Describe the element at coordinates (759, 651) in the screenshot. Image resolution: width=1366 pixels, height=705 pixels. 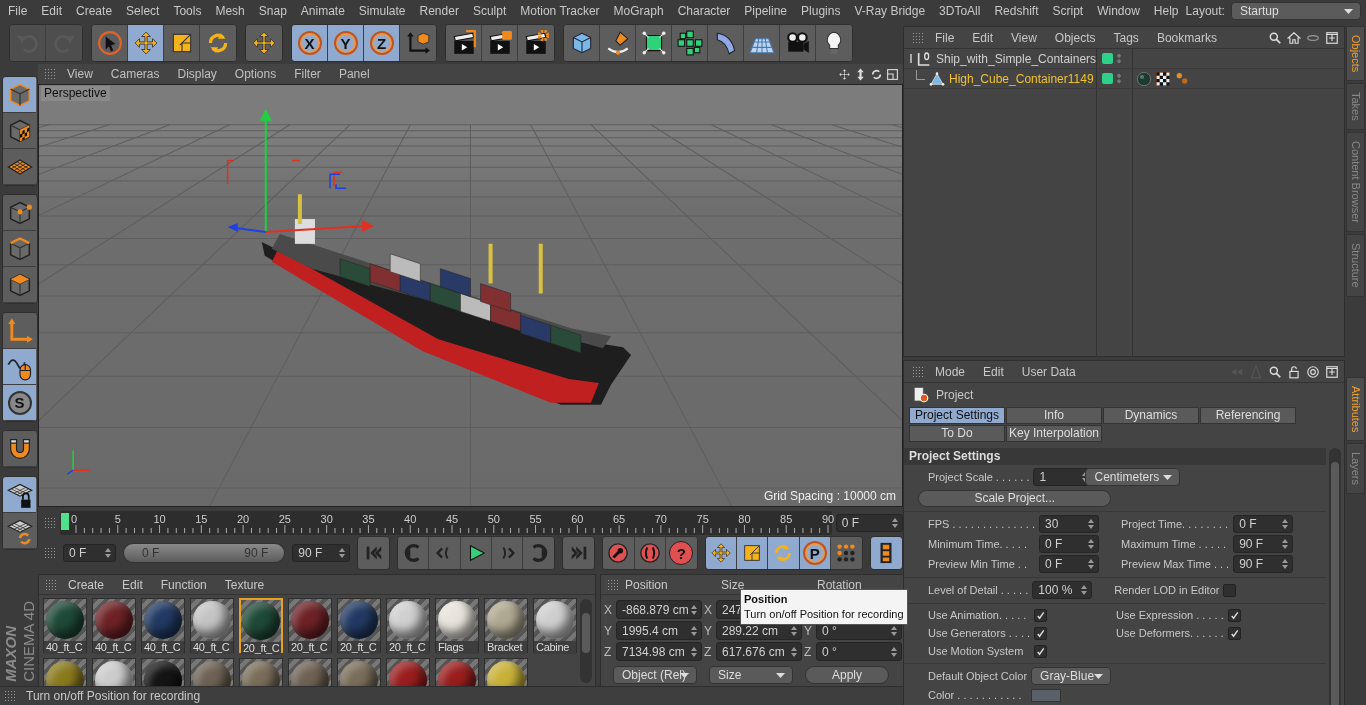
I see `size-field: 617.676 cm` at that location.